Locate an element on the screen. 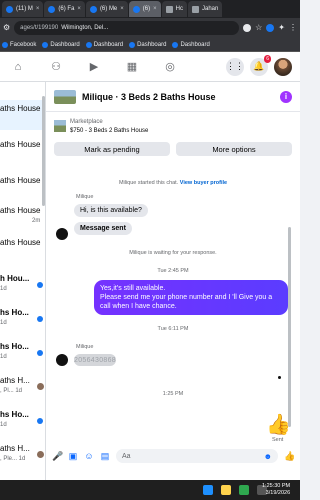 This screenshot has width=320, height=500. chat-list-item: aths H... , Ple... 1d is located at coordinates (22, 455).